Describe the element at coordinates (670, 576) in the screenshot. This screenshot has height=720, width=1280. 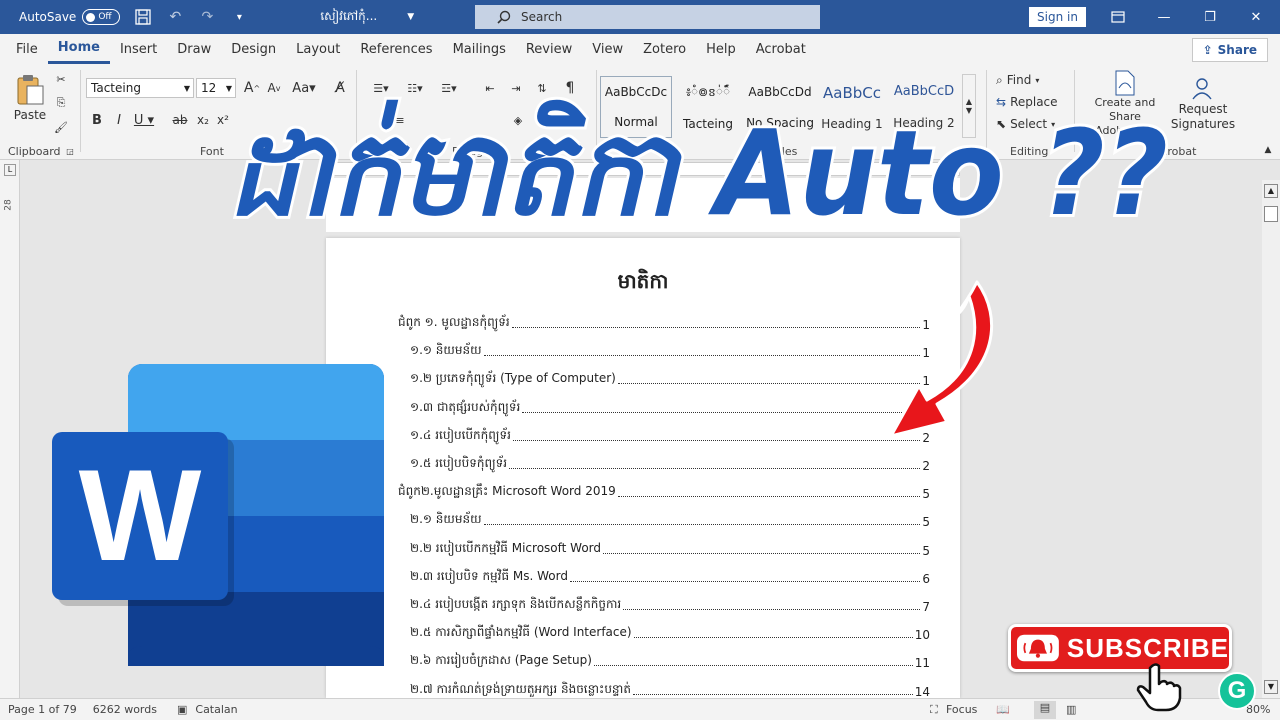
I see `toc-entry: ២.៣ របៀបបិទ កម្មវិធី Ms. Word 6` at that location.